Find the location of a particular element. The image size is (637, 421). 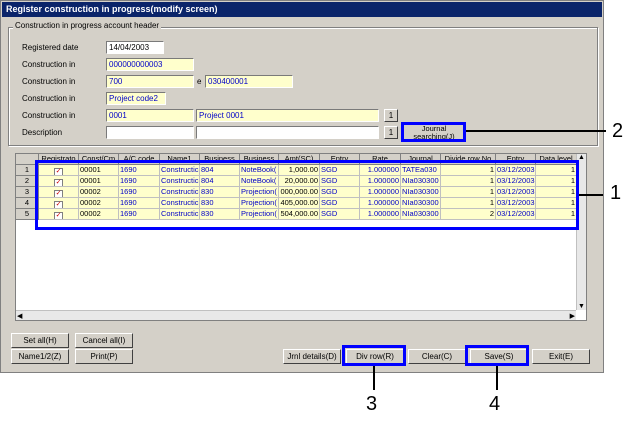

registered-date-field: 14/04/2003 is located at coordinates (135, 47).